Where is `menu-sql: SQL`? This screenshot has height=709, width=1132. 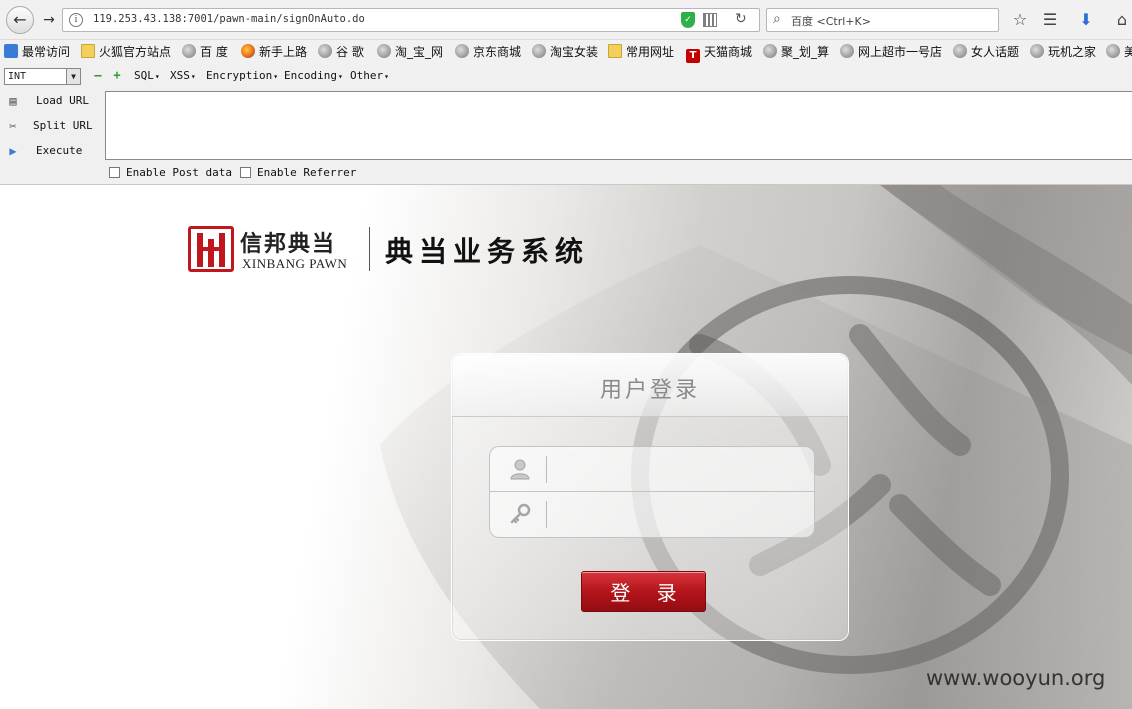
menu-sql: SQL is located at coordinates (147, 75).